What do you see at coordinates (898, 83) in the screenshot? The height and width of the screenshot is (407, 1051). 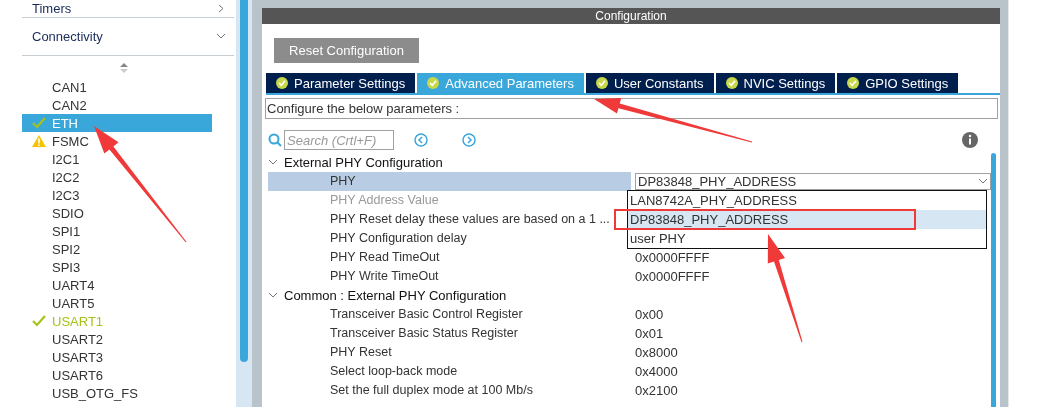 I see `tab: GPIO Settings` at bounding box center [898, 83].